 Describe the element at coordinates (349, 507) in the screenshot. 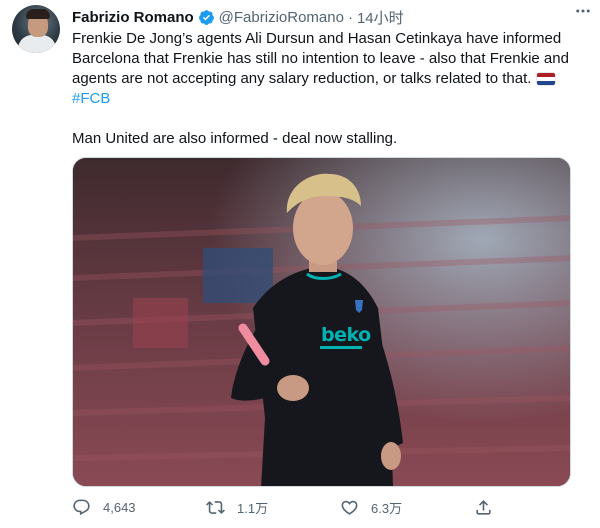

I see `heart-icon` at that location.